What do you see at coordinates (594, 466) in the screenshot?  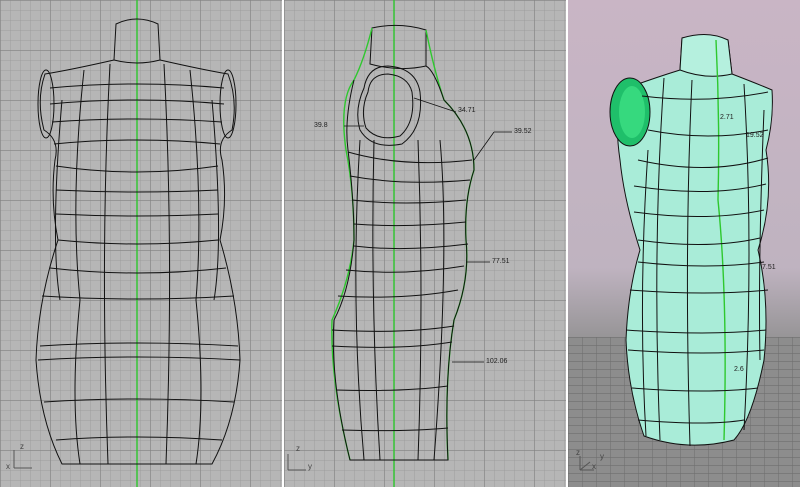 I see `perspective-axis-x-label: x` at bounding box center [594, 466].